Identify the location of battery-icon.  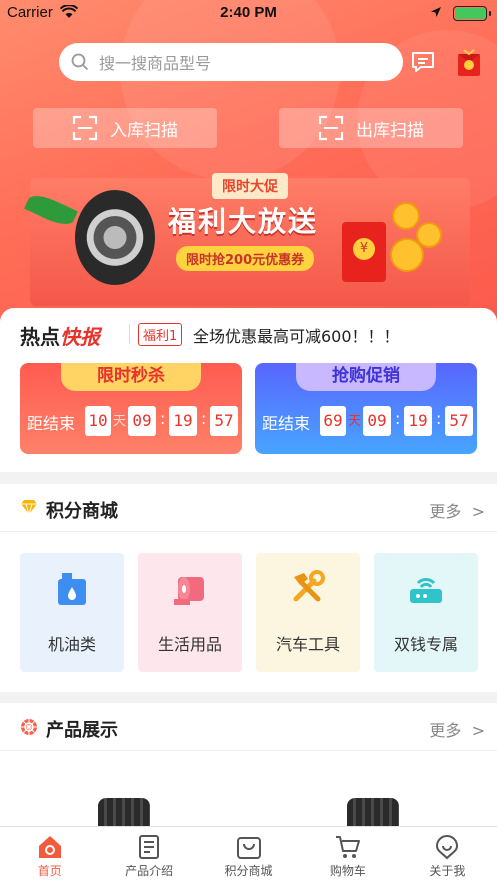
(472, 13).